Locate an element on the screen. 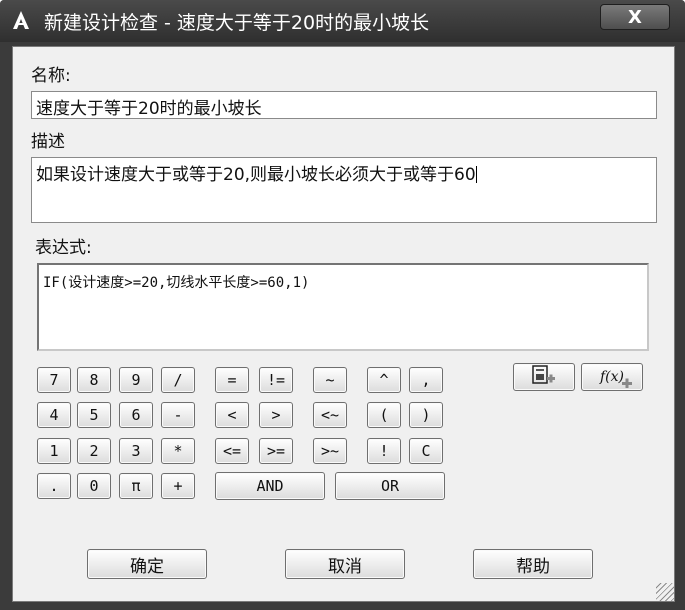 This screenshot has height=610, width=685. description-field: 如果设计速度大于或等于20,则最小坡长必须大于或等于60 is located at coordinates (344, 190).